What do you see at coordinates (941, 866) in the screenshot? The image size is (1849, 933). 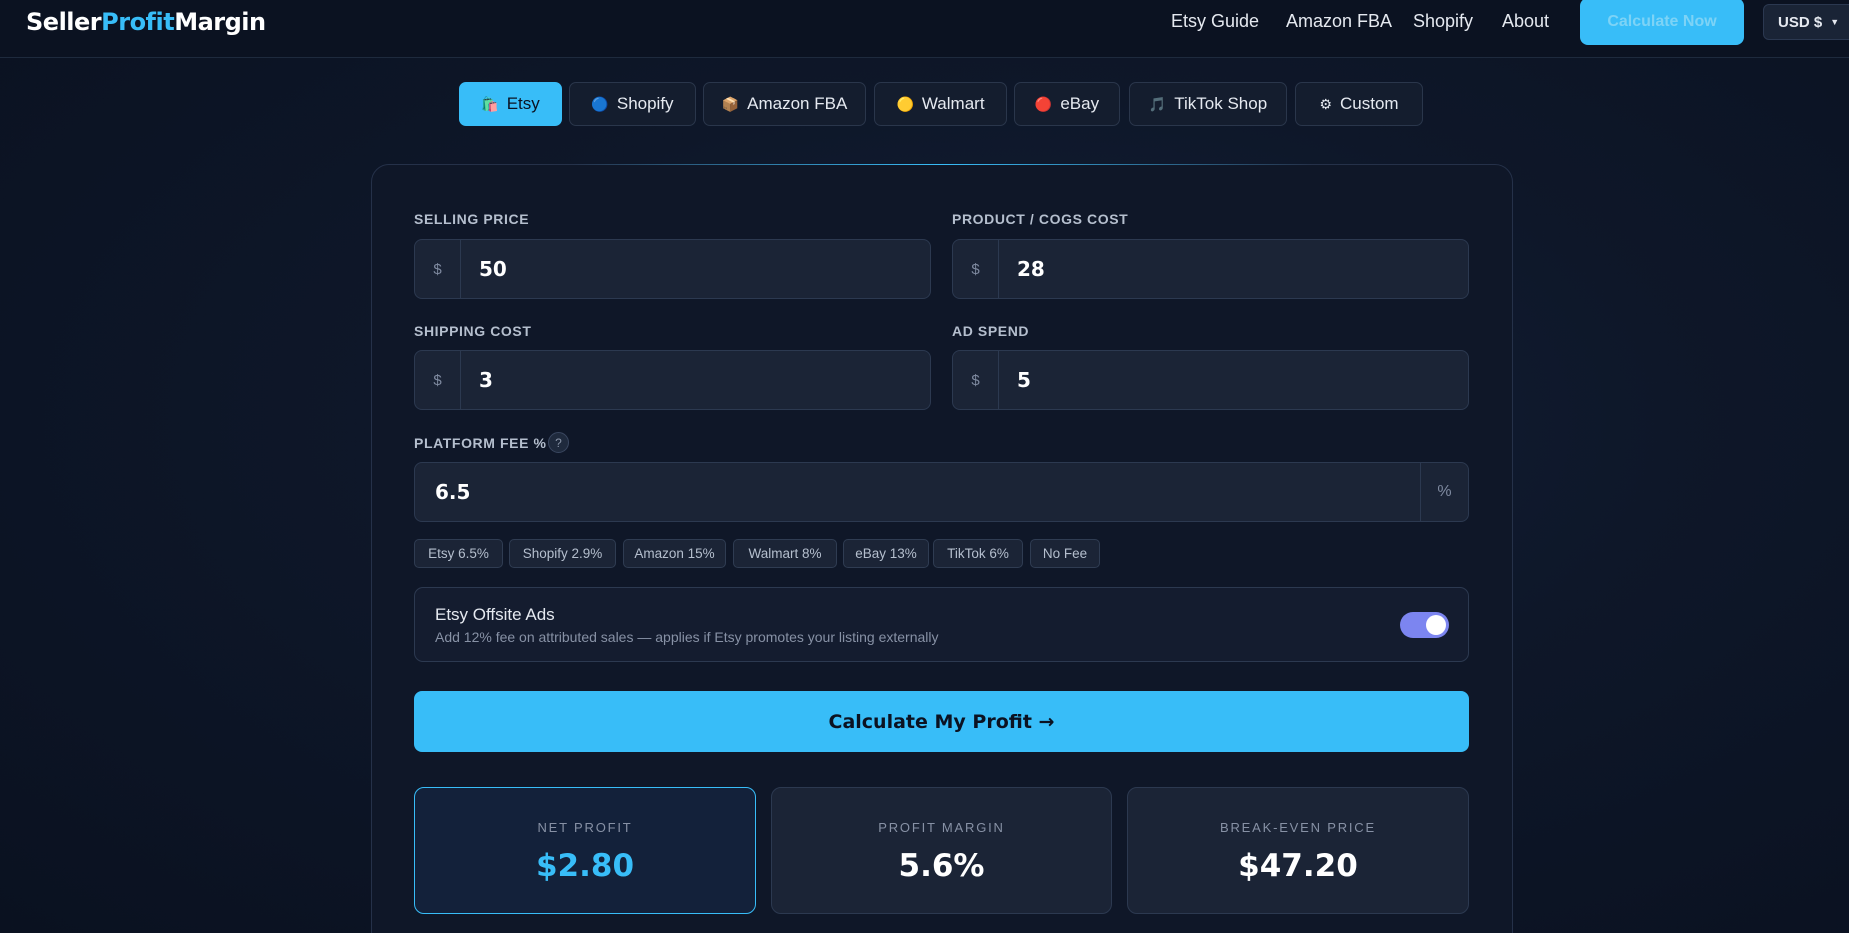 I see `profit-margin-value: 5.6%` at bounding box center [941, 866].